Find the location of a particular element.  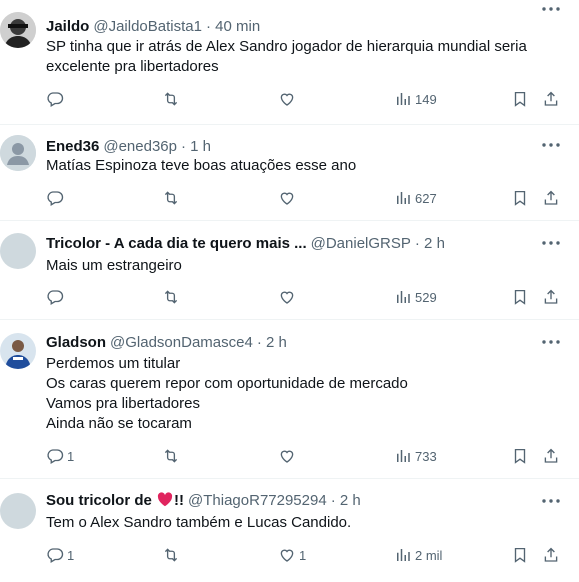

reply-icon is located at coordinates (55, 297).